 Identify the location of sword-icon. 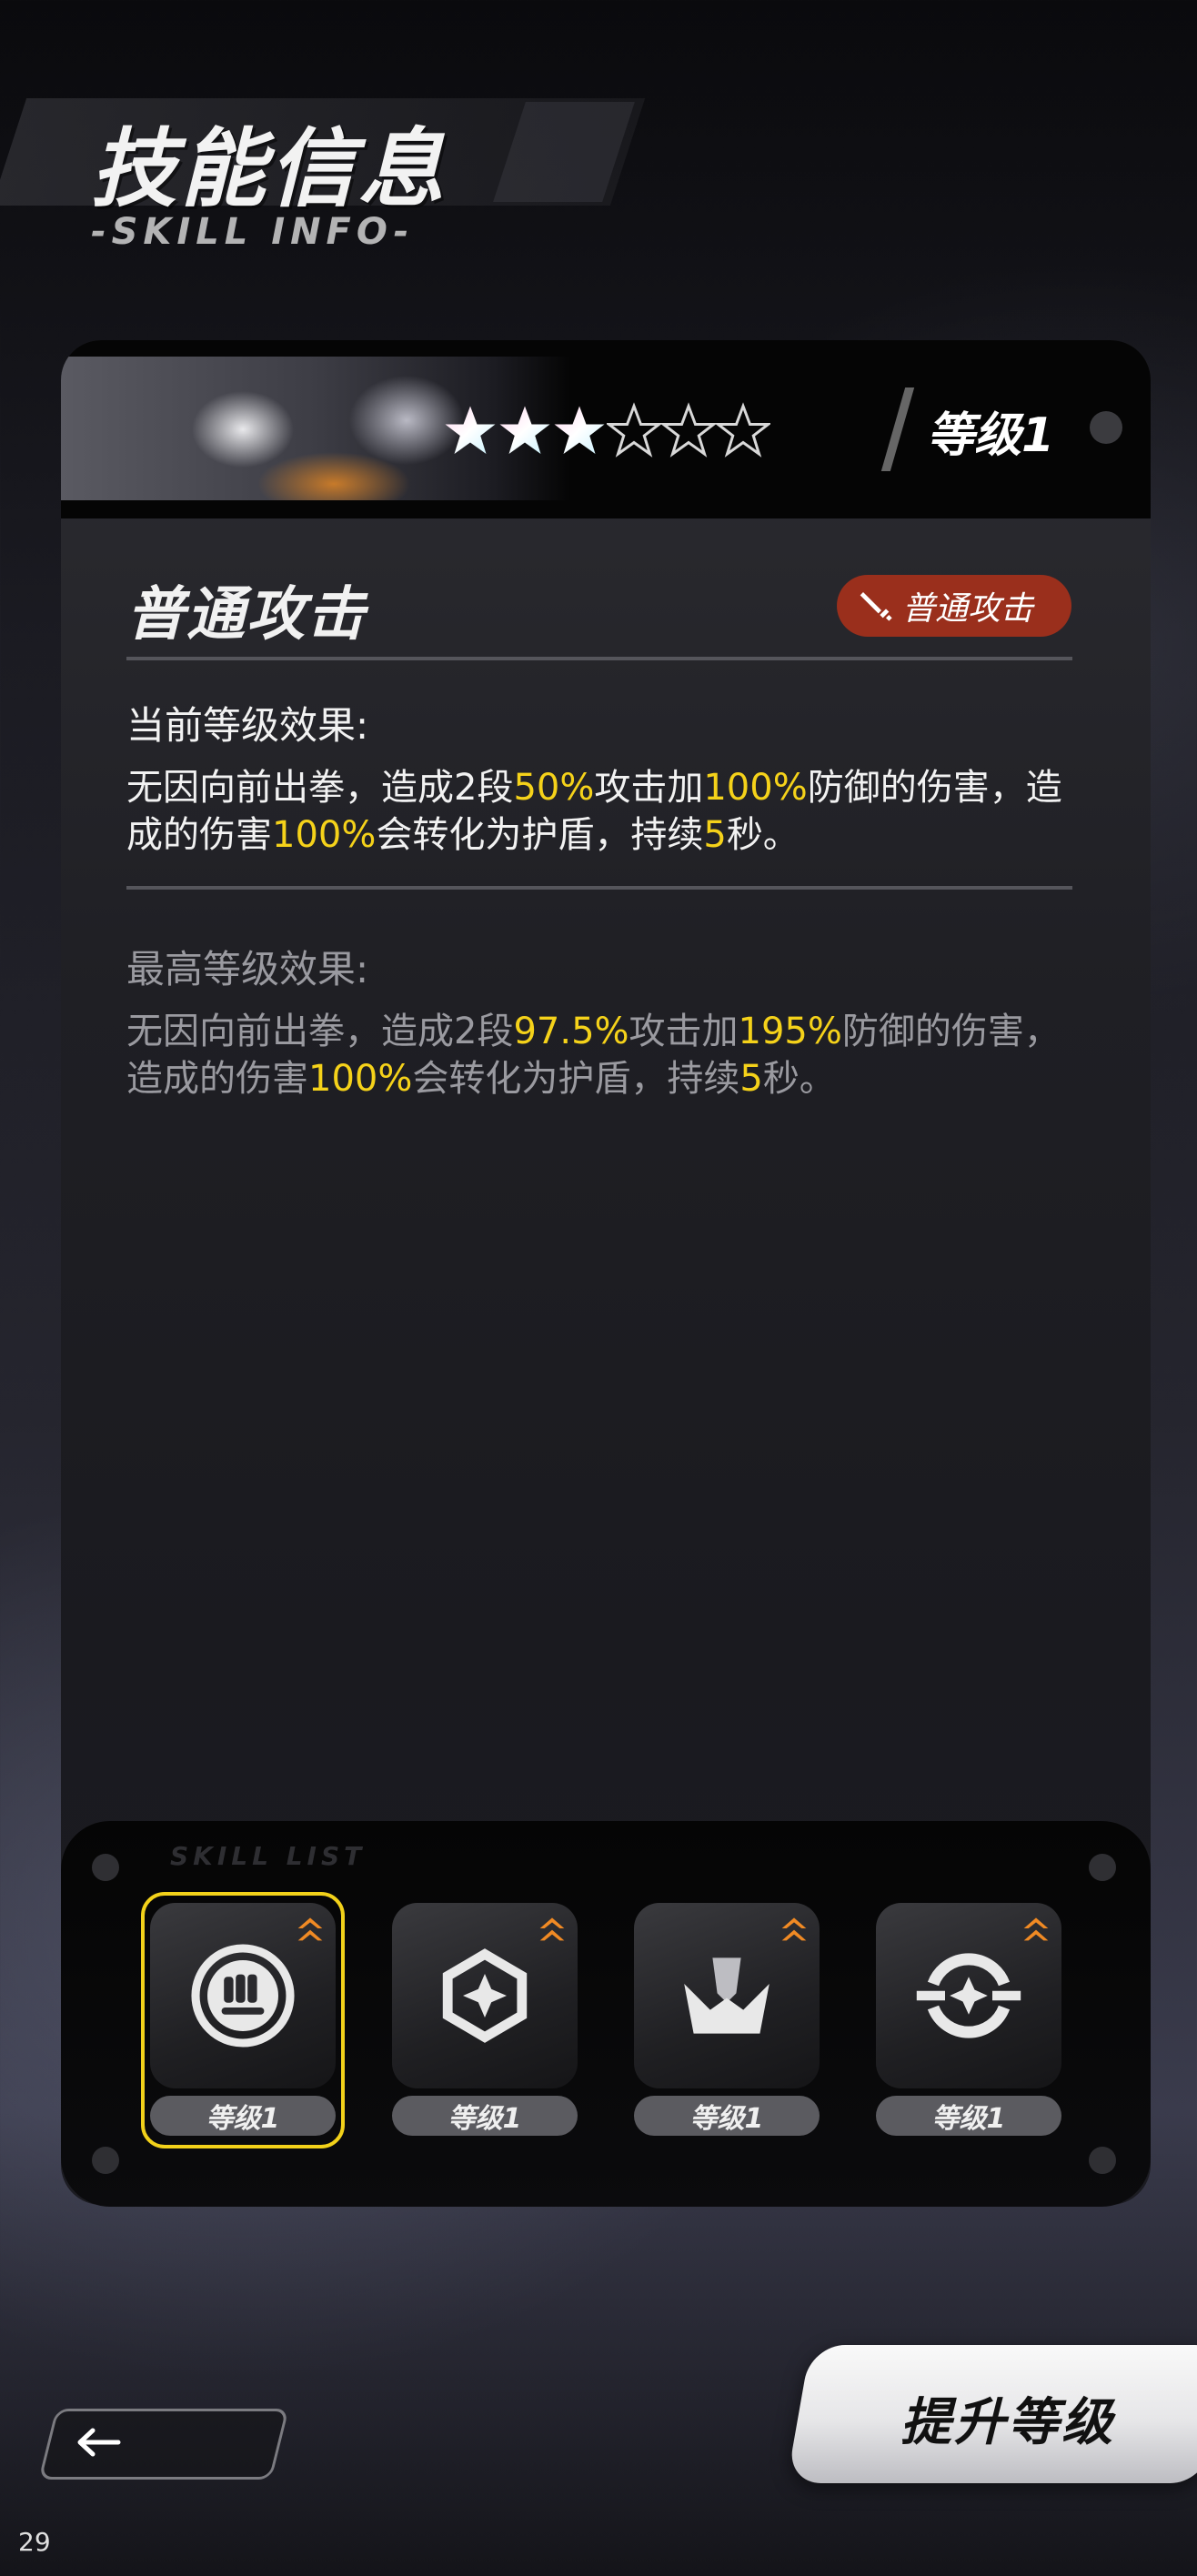
(876, 606).